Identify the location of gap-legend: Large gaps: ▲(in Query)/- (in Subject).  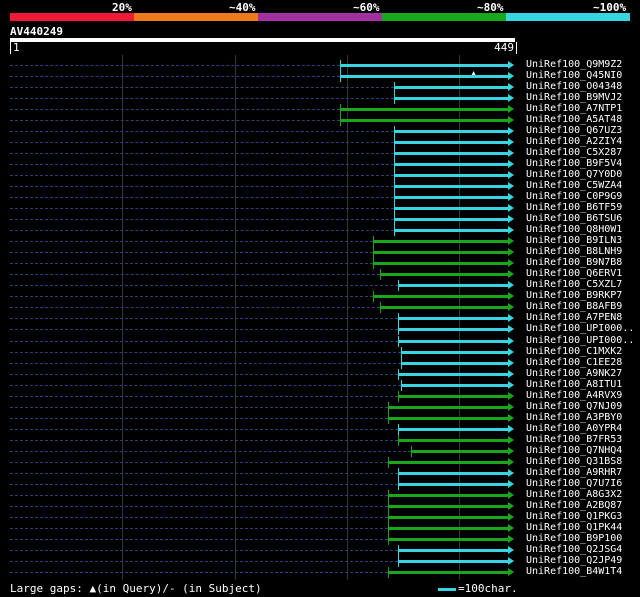
(136, 588).